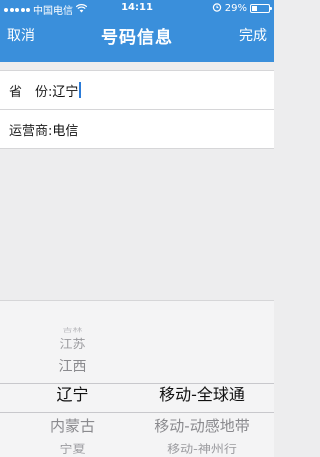  What do you see at coordinates (202, 426) in the screenshot?
I see `carrier-option: 移动-动感地带` at bounding box center [202, 426].